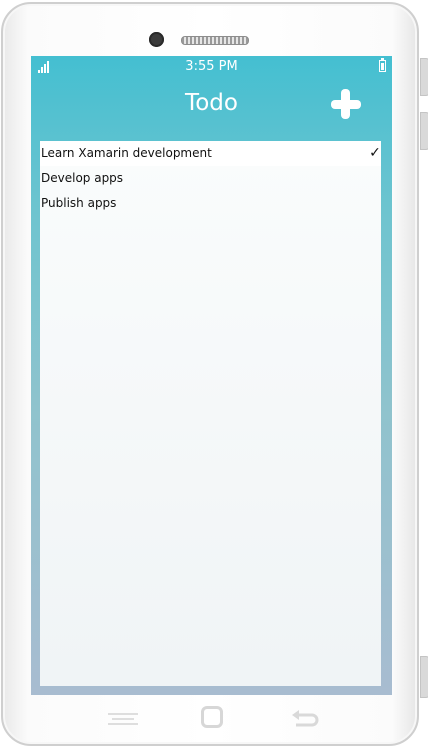  Describe the element at coordinates (210, 178) in the screenshot. I see `list-item: Develop apps` at that location.